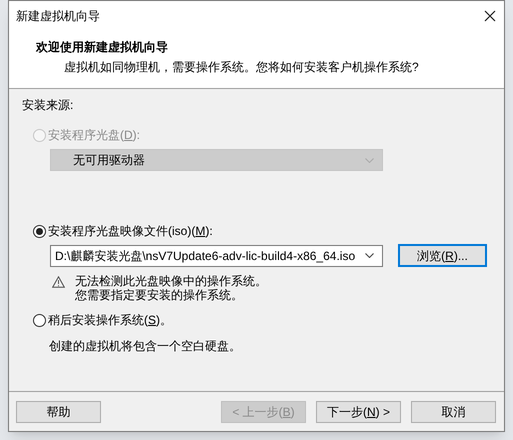 This screenshot has width=513, height=440. Describe the element at coordinates (145, 346) in the screenshot. I see `option-note: 创建的虚拟机将包含一个空白硬盘。` at that location.